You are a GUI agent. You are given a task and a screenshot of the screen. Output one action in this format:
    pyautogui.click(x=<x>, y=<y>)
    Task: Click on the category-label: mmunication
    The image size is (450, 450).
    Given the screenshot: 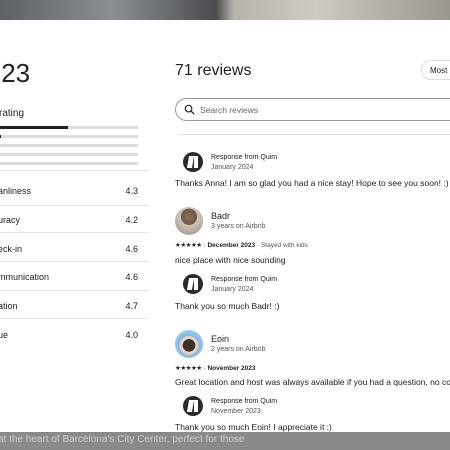 What is the action you would take?
    pyautogui.click(x=25, y=277)
    